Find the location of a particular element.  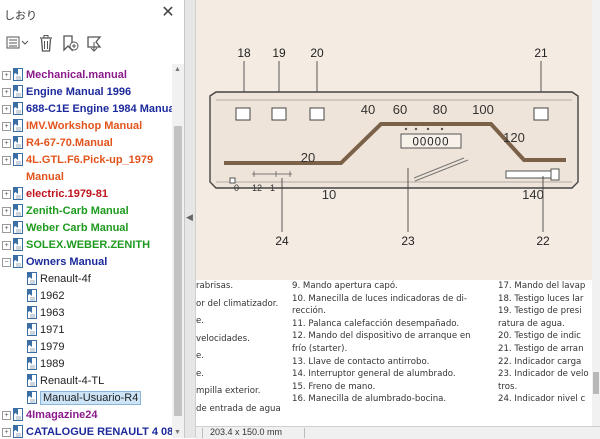

bookmark-label: SOLEX.WEBER.ZENITH is located at coordinates (88, 245).